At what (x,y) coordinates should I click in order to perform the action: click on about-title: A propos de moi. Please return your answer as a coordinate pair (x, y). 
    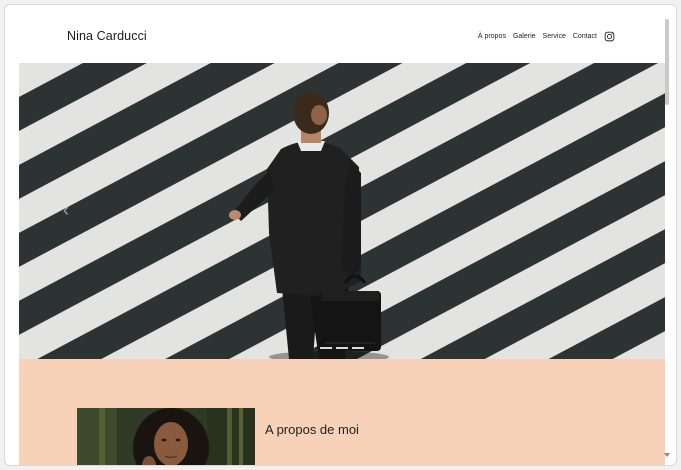
    Looking at the image, I should click on (312, 429).